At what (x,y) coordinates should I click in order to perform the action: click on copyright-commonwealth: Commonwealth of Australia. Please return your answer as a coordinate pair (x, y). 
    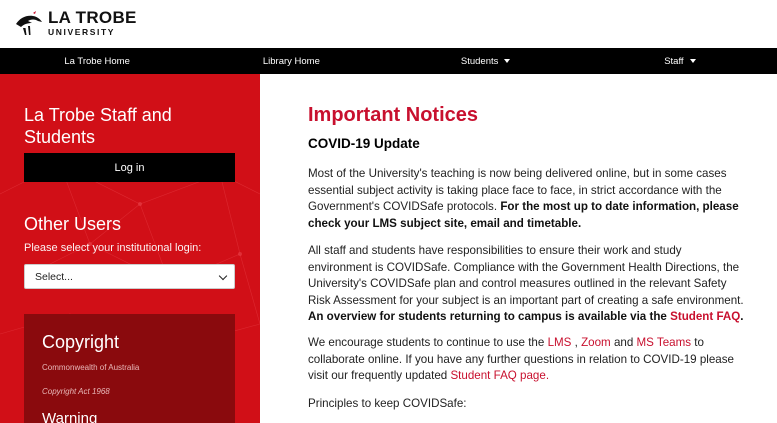
    Looking at the image, I should click on (91, 367).